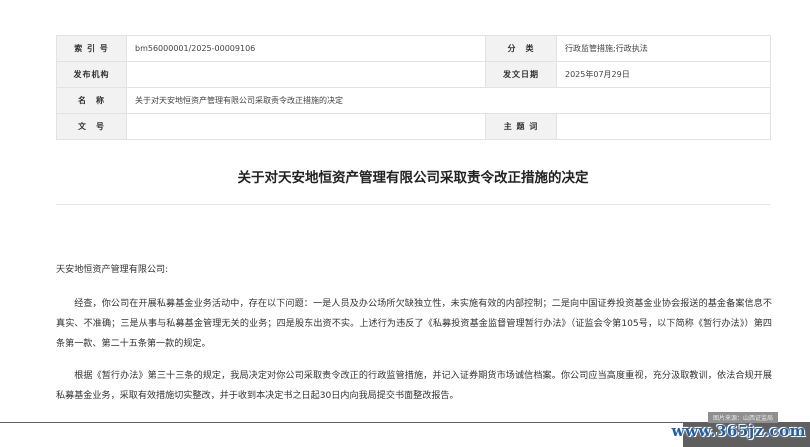 The image size is (810, 447). Describe the element at coordinates (448, 100) in the screenshot. I see `name-value: 关于对天安地恒资产管理有限公司采取责令改正措施的决定` at that location.